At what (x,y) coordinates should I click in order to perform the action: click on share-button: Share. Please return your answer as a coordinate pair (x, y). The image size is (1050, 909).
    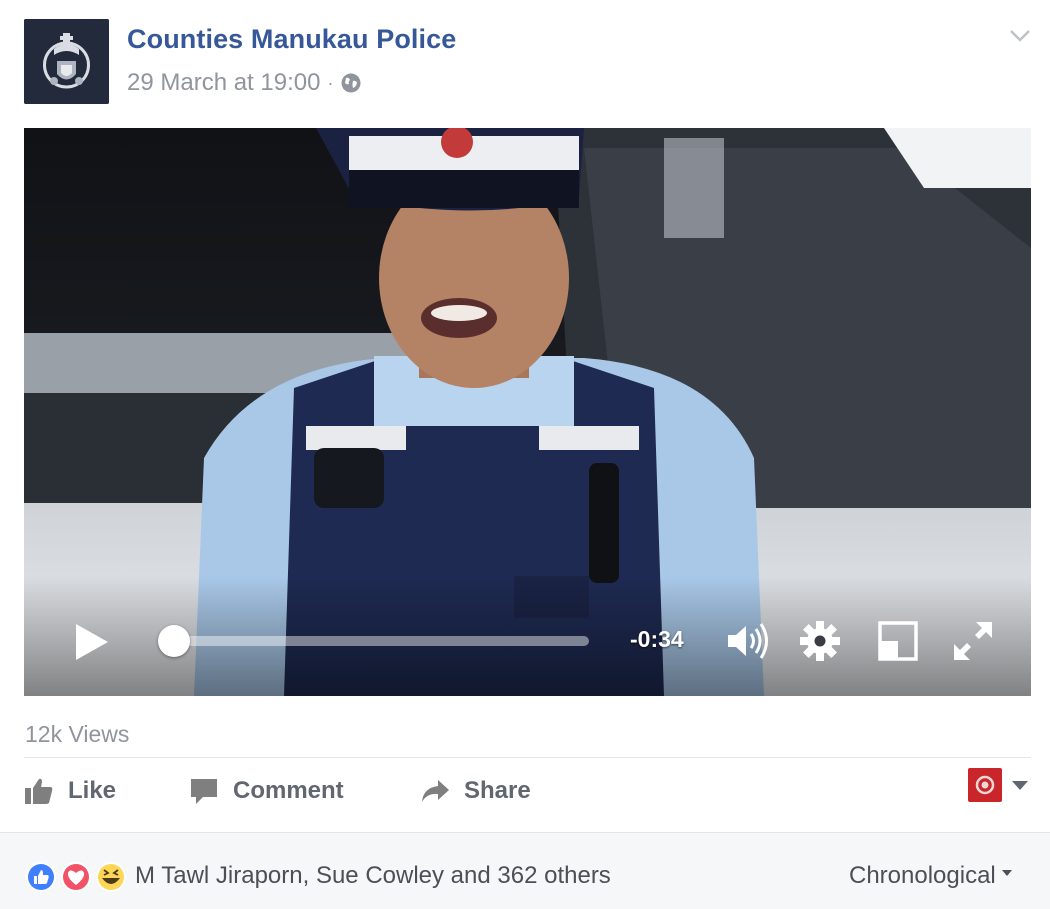
    Looking at the image, I should click on (475, 791).